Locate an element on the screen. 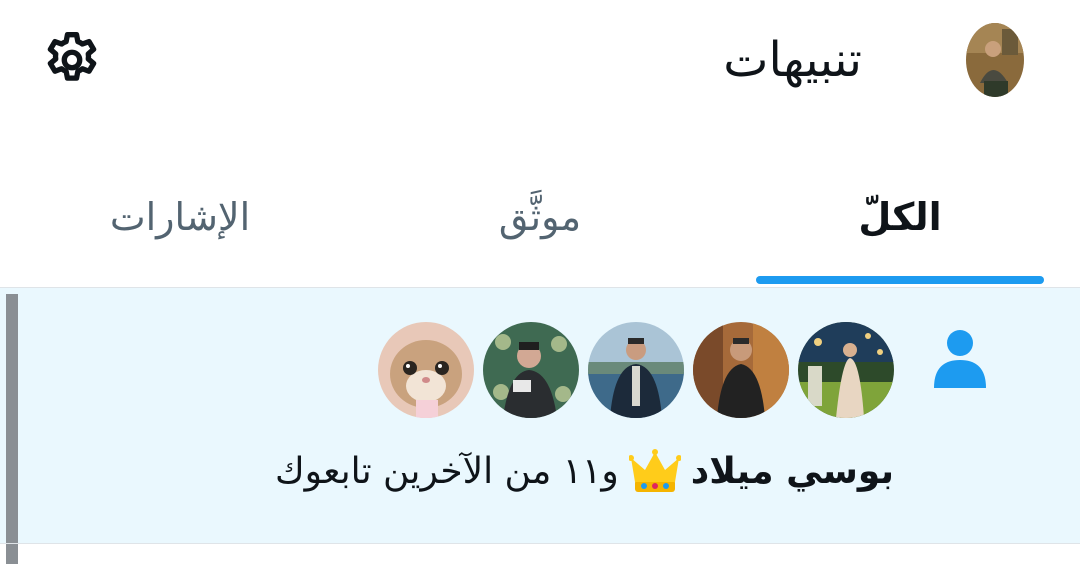 This screenshot has width=1080, height=564. active-tab-indicator is located at coordinates (900, 280).